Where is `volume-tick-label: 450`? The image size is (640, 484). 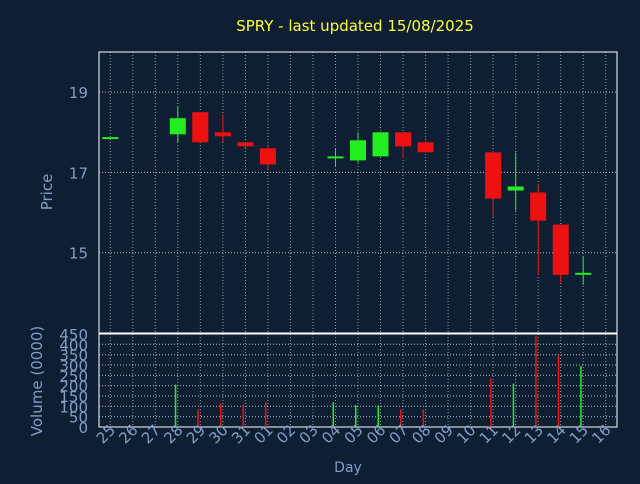
volume-tick-label: 450 is located at coordinates (73, 335).